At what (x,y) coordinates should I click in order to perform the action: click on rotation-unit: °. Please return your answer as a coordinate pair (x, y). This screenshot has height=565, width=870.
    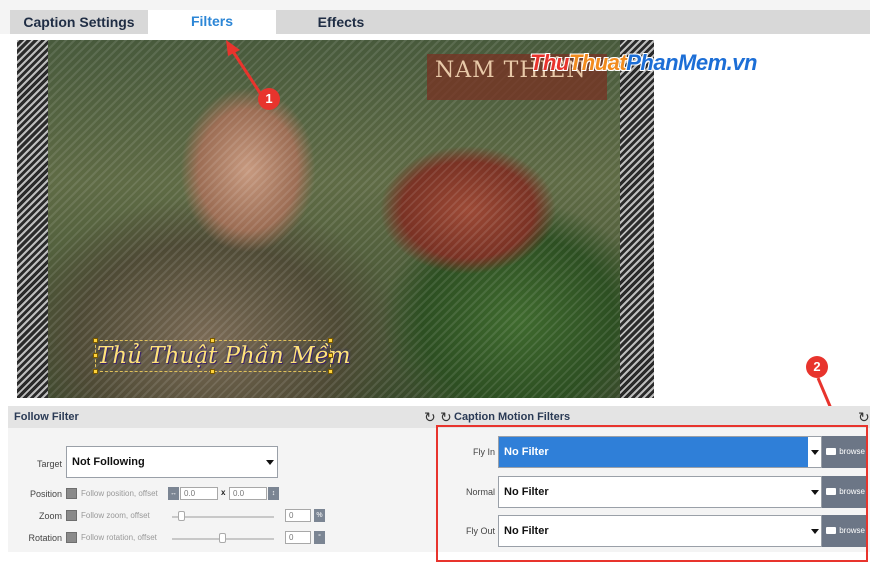
    Looking at the image, I should click on (319, 537).